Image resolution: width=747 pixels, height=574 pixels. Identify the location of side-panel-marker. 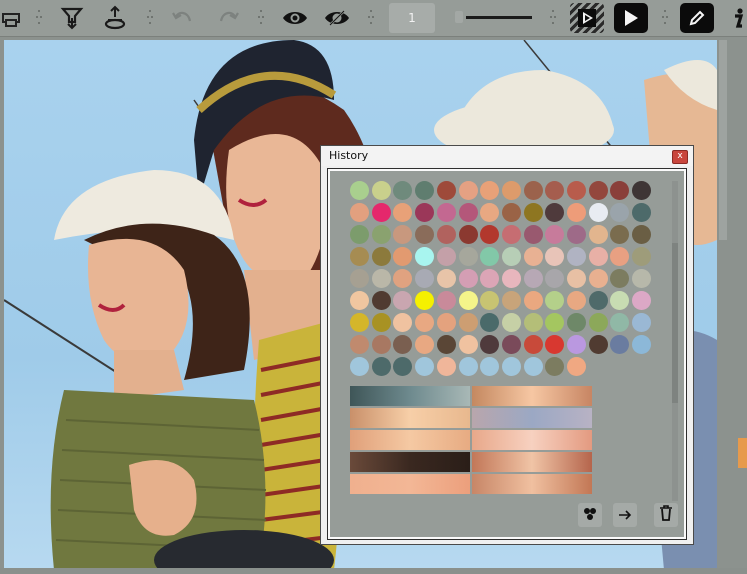
(742, 453).